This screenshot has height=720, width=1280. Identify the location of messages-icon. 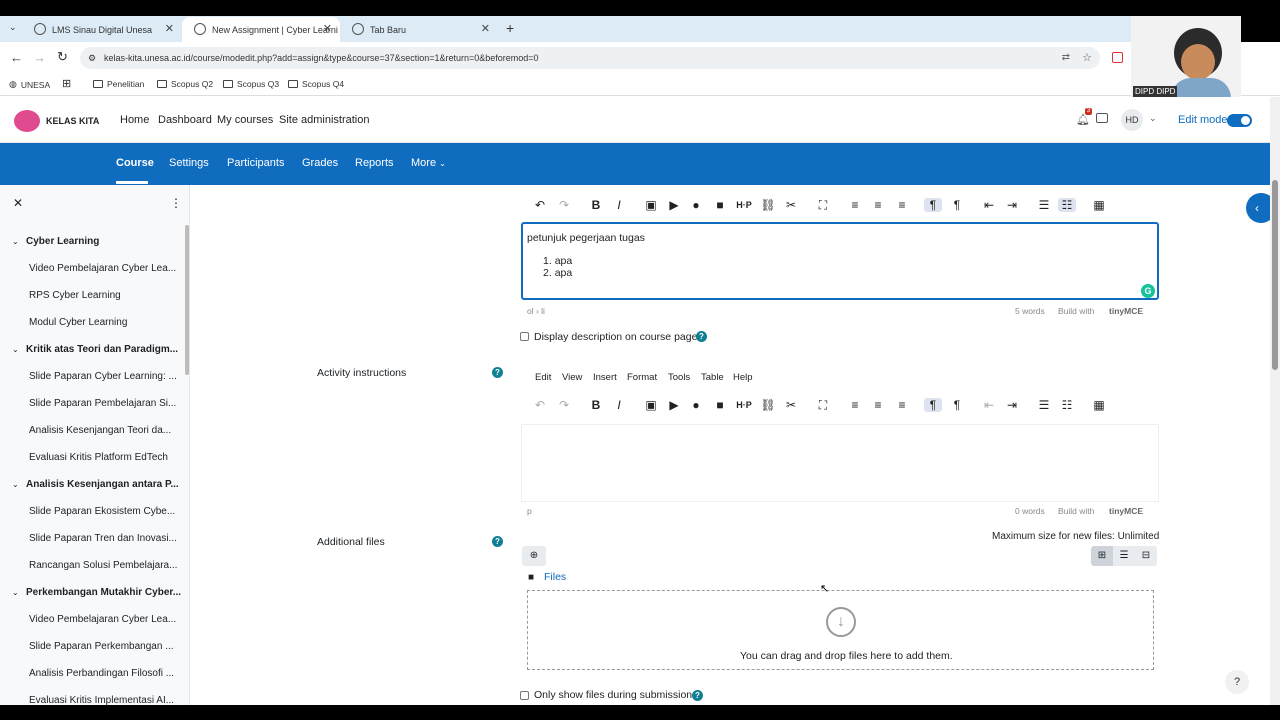
(1102, 118).